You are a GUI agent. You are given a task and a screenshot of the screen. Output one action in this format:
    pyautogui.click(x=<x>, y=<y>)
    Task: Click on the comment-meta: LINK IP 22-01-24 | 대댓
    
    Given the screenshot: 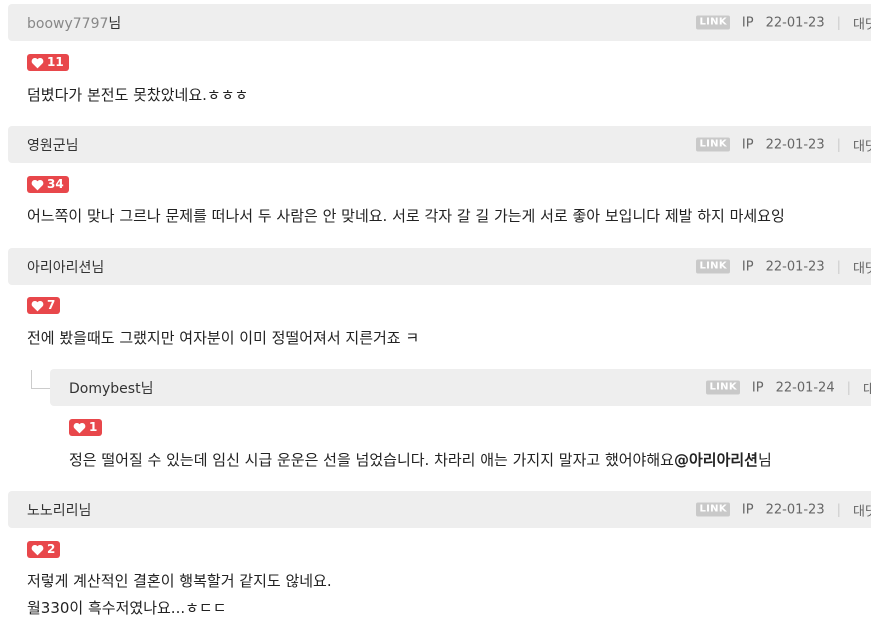 What is the action you would take?
    pyautogui.click(x=788, y=387)
    